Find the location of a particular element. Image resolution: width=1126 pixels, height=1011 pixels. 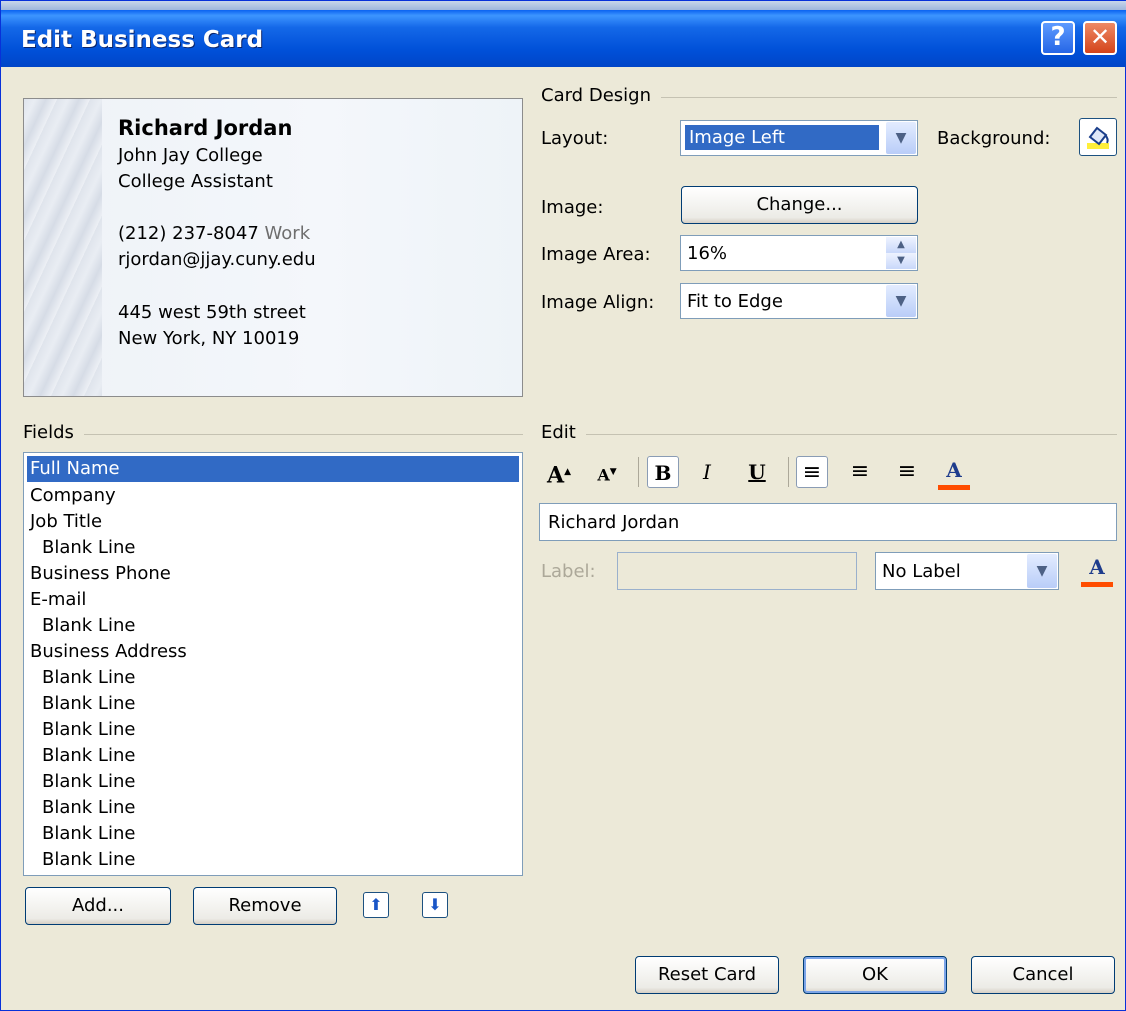

field-value-input: Richard Jordan is located at coordinates (828, 522).